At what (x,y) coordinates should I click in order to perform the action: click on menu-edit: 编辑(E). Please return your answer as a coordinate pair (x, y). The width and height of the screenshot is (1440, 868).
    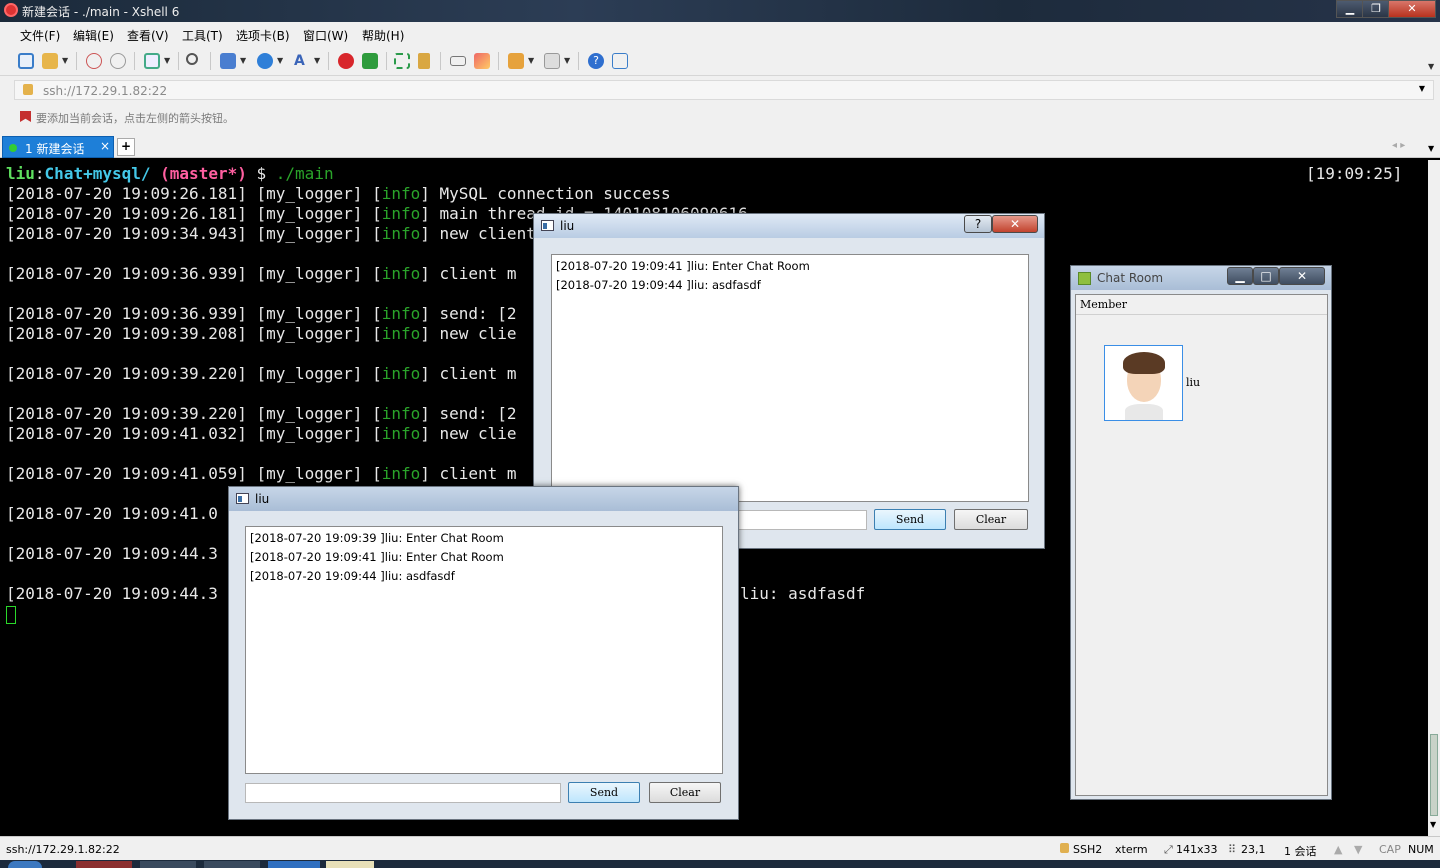
    Looking at the image, I should click on (93, 35).